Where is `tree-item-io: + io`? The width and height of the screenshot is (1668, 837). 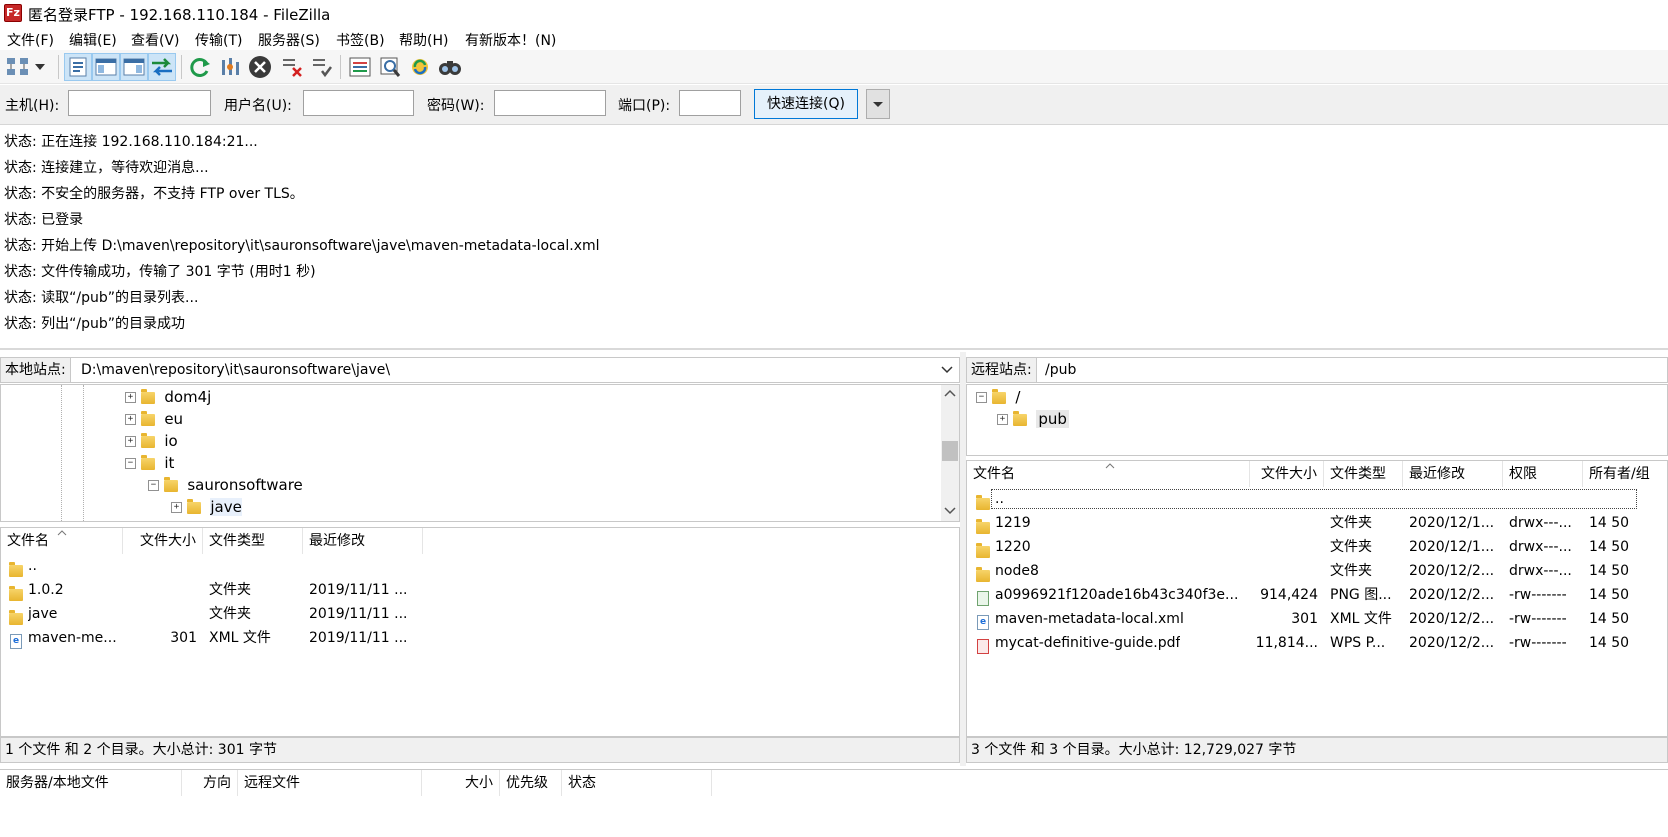
tree-item-io: + io is located at coordinates (151, 441).